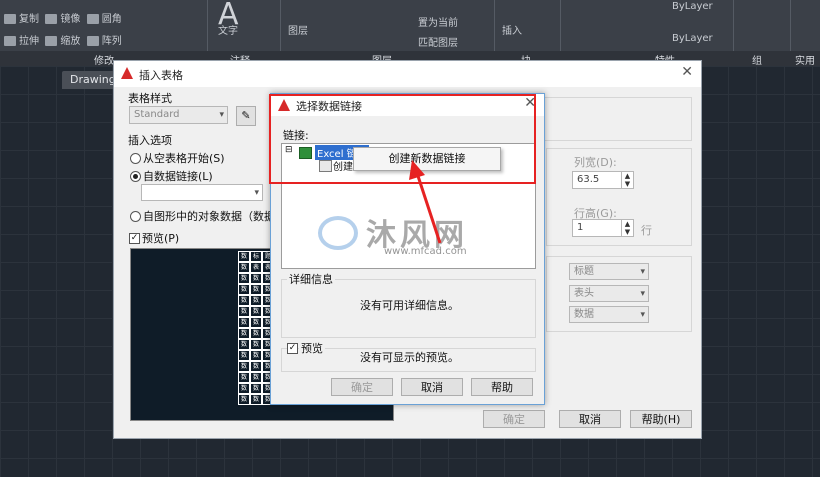 The image size is (820, 477). Describe the element at coordinates (311, 279) in the screenshot. I see `details-label: 详细信息` at that location.